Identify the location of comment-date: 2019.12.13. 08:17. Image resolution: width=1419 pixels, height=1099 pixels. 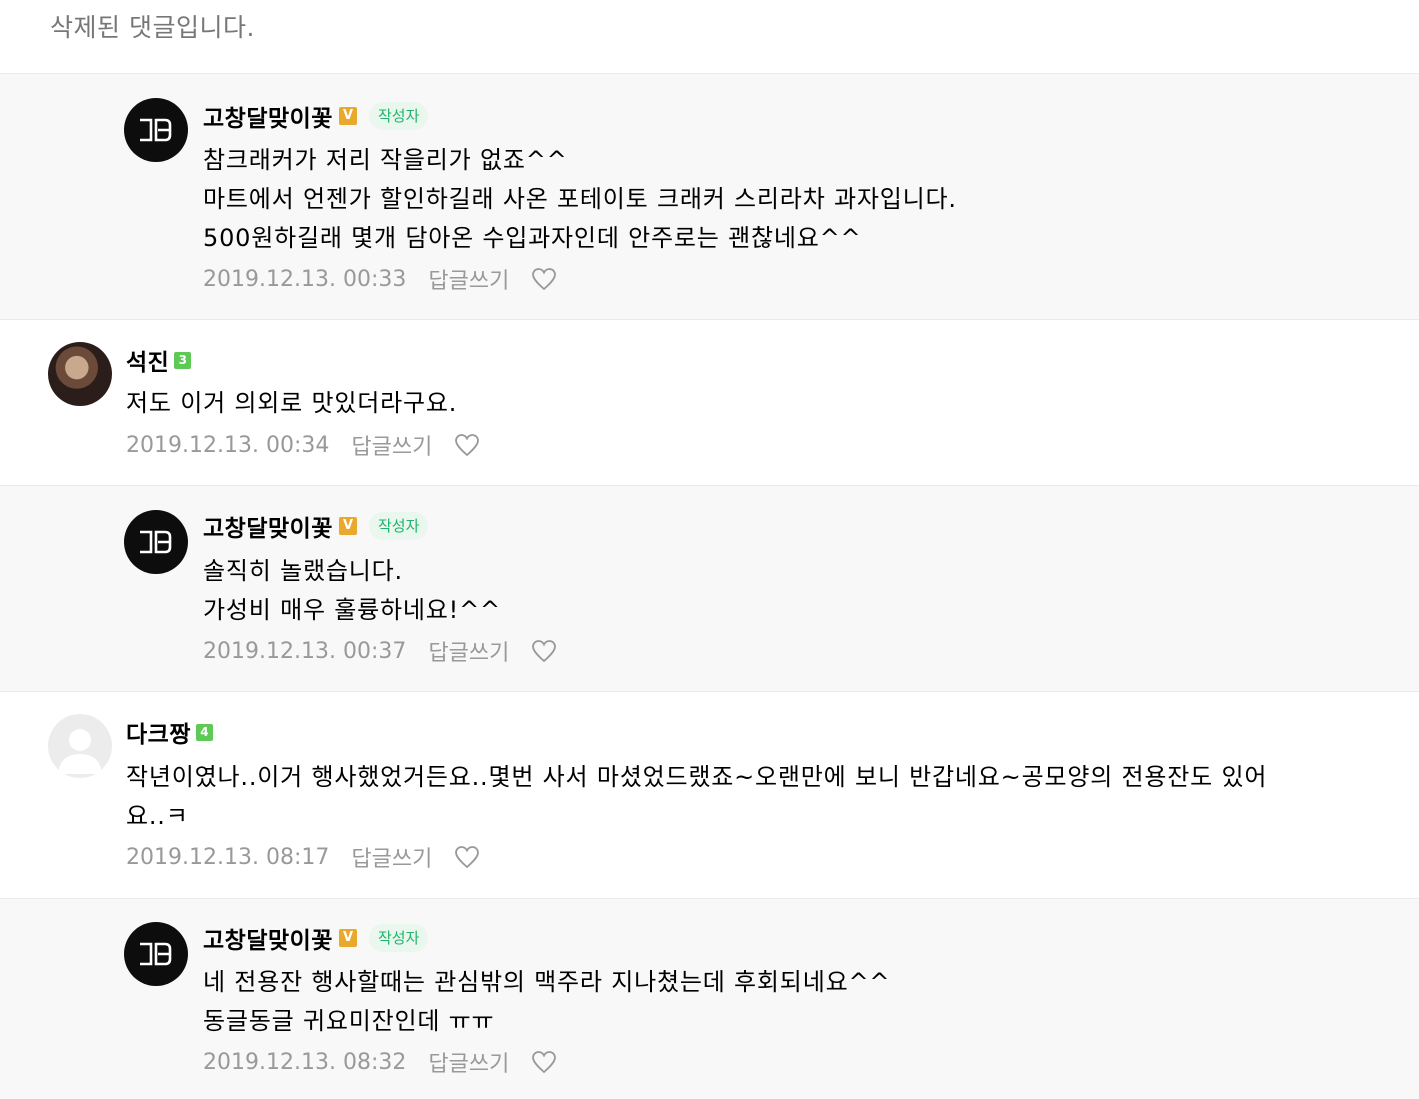
(228, 857).